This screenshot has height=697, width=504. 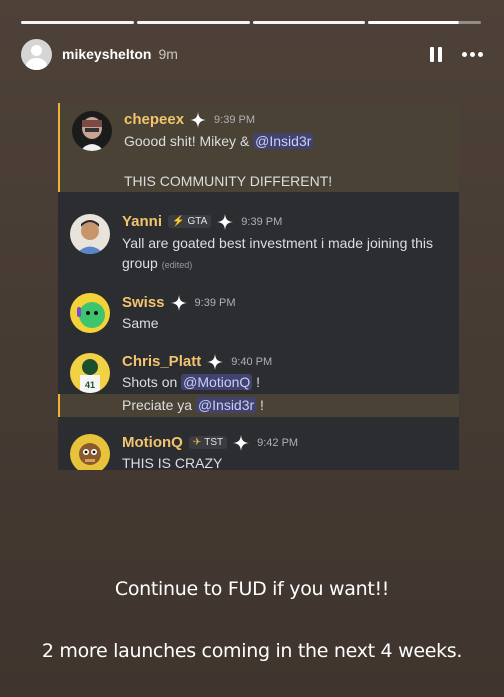 What do you see at coordinates (228, 181) in the screenshot?
I see `message-text: THIS COMMUNITY DIFFERENT!` at bounding box center [228, 181].